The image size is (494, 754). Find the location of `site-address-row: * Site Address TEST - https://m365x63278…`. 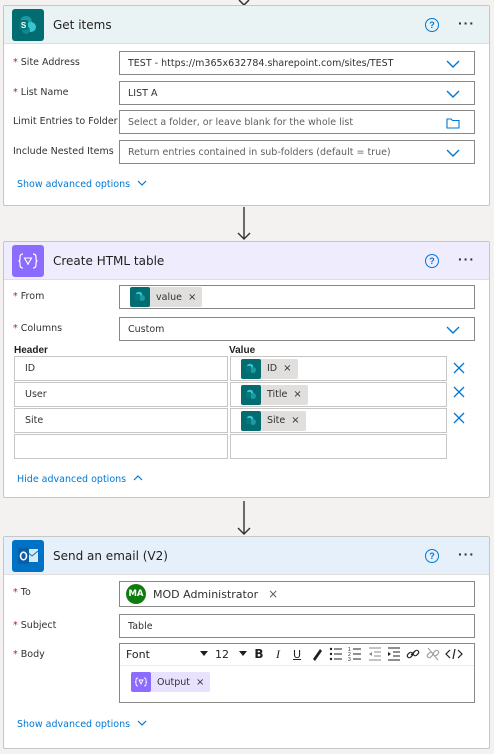

site-address-row: * Site Address TEST - https://m365x63278… is located at coordinates (244, 63).